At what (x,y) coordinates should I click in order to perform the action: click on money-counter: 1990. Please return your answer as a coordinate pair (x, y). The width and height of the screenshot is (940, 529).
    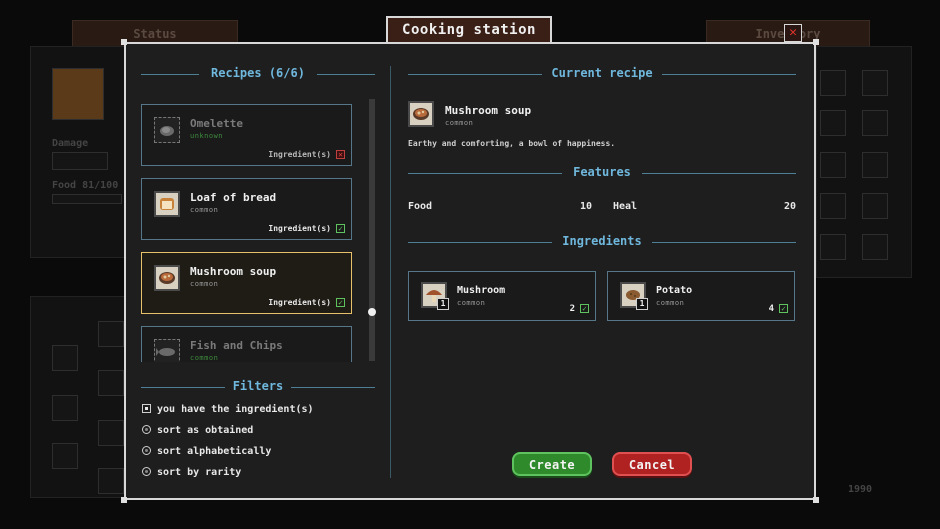
    Looking at the image, I should click on (860, 489).